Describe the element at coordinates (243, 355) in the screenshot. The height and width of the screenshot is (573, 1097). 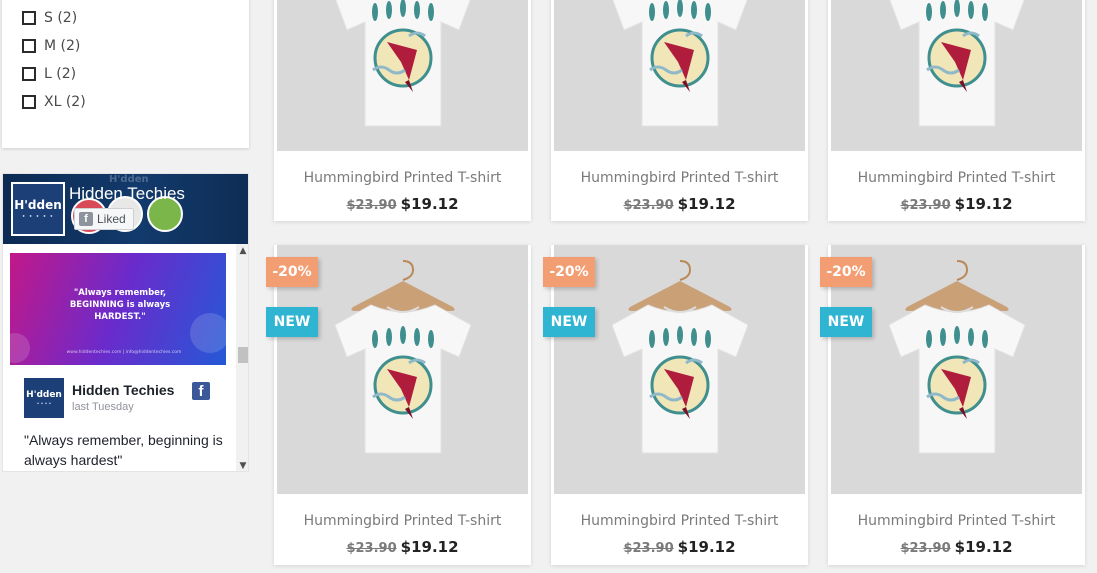
I see `scroll-thumb` at that location.